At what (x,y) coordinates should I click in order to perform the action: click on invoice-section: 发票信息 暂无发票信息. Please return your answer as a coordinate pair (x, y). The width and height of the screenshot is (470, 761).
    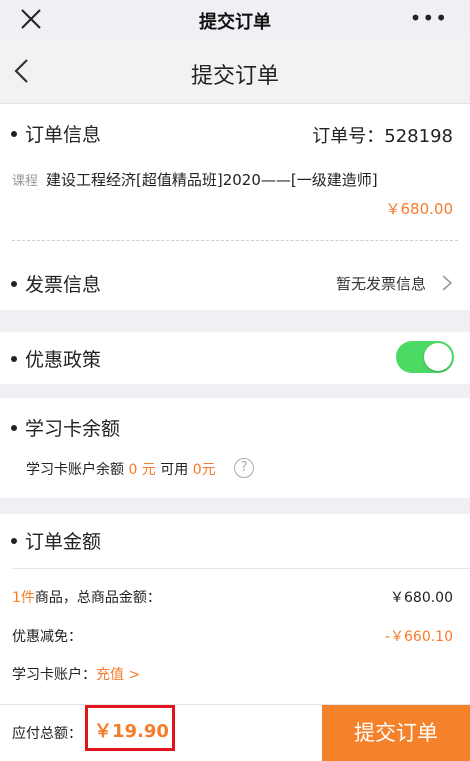
    Looking at the image, I should click on (235, 282).